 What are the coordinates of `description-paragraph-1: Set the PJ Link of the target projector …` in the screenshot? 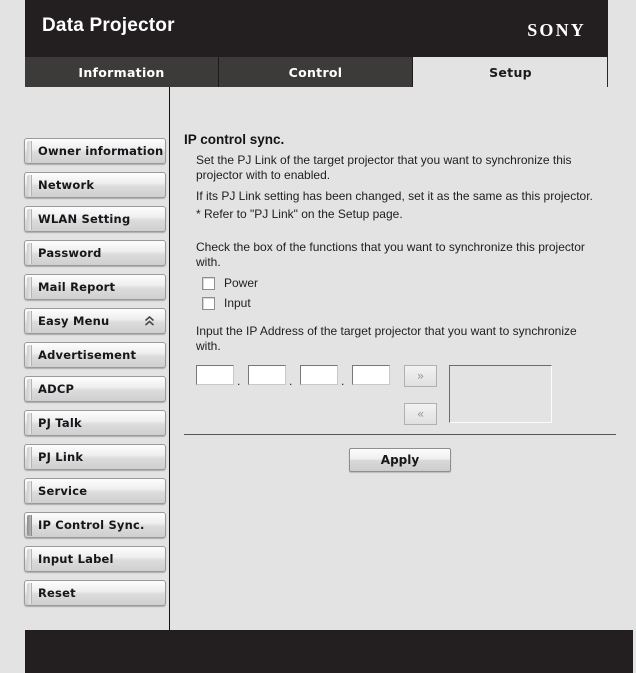 It's located at (384, 167).